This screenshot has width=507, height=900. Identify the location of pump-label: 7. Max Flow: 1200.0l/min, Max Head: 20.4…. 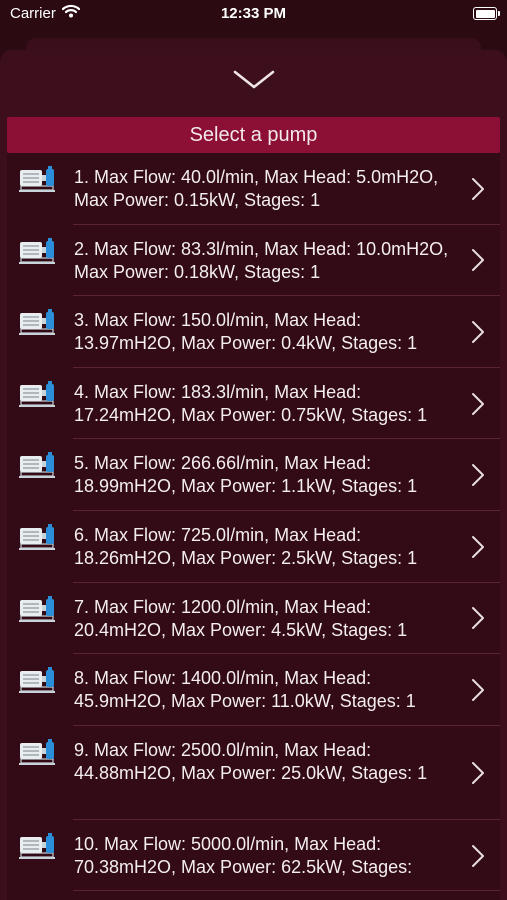
(241, 618).